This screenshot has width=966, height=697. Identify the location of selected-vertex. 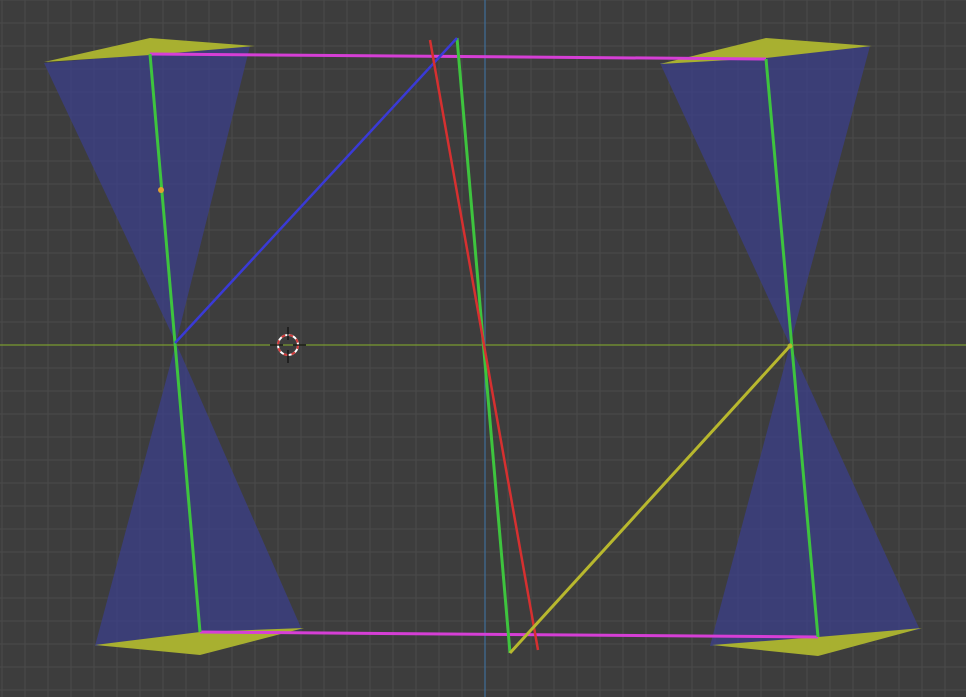
(161, 190).